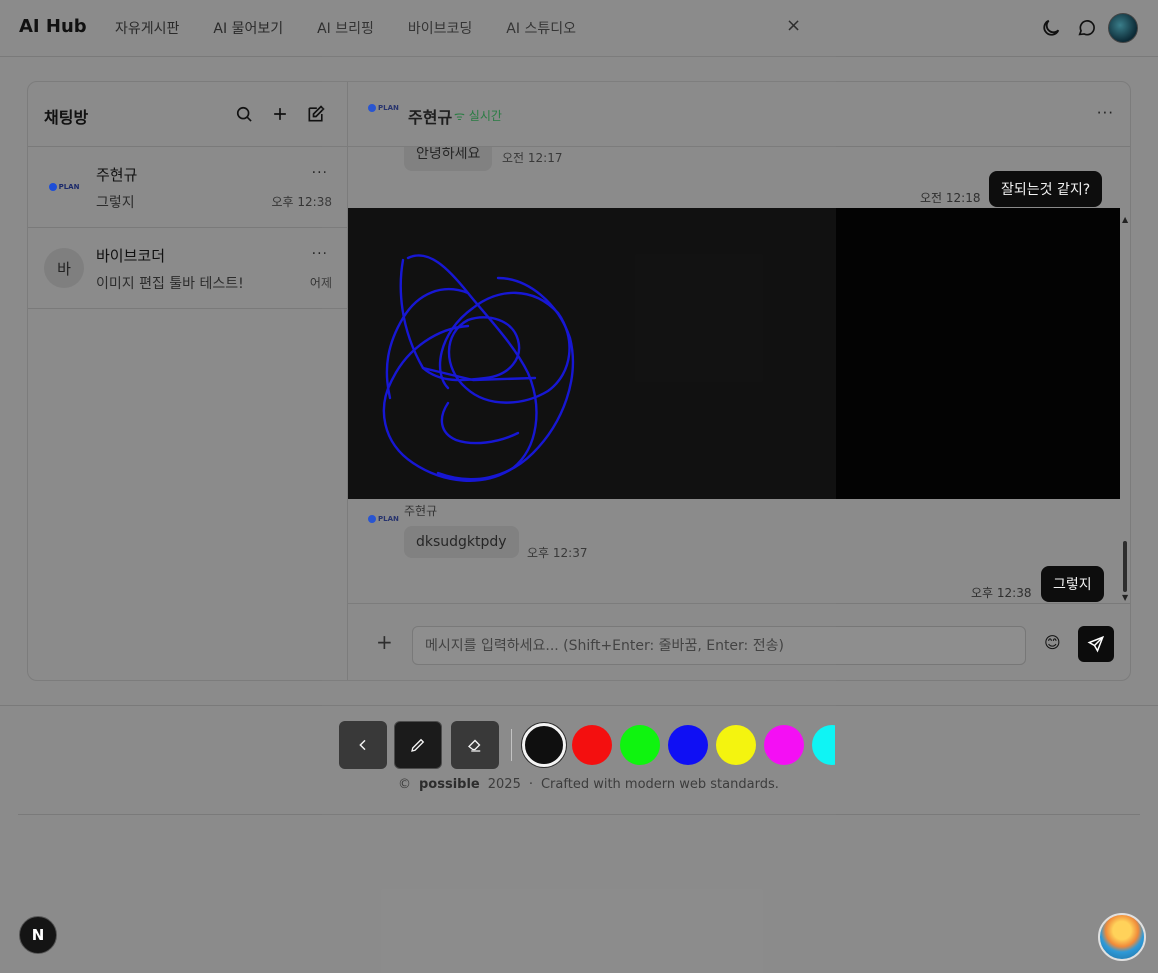 This screenshot has width=1158, height=973. I want to click on sidebar-title: 채팅방, so click(66, 117).